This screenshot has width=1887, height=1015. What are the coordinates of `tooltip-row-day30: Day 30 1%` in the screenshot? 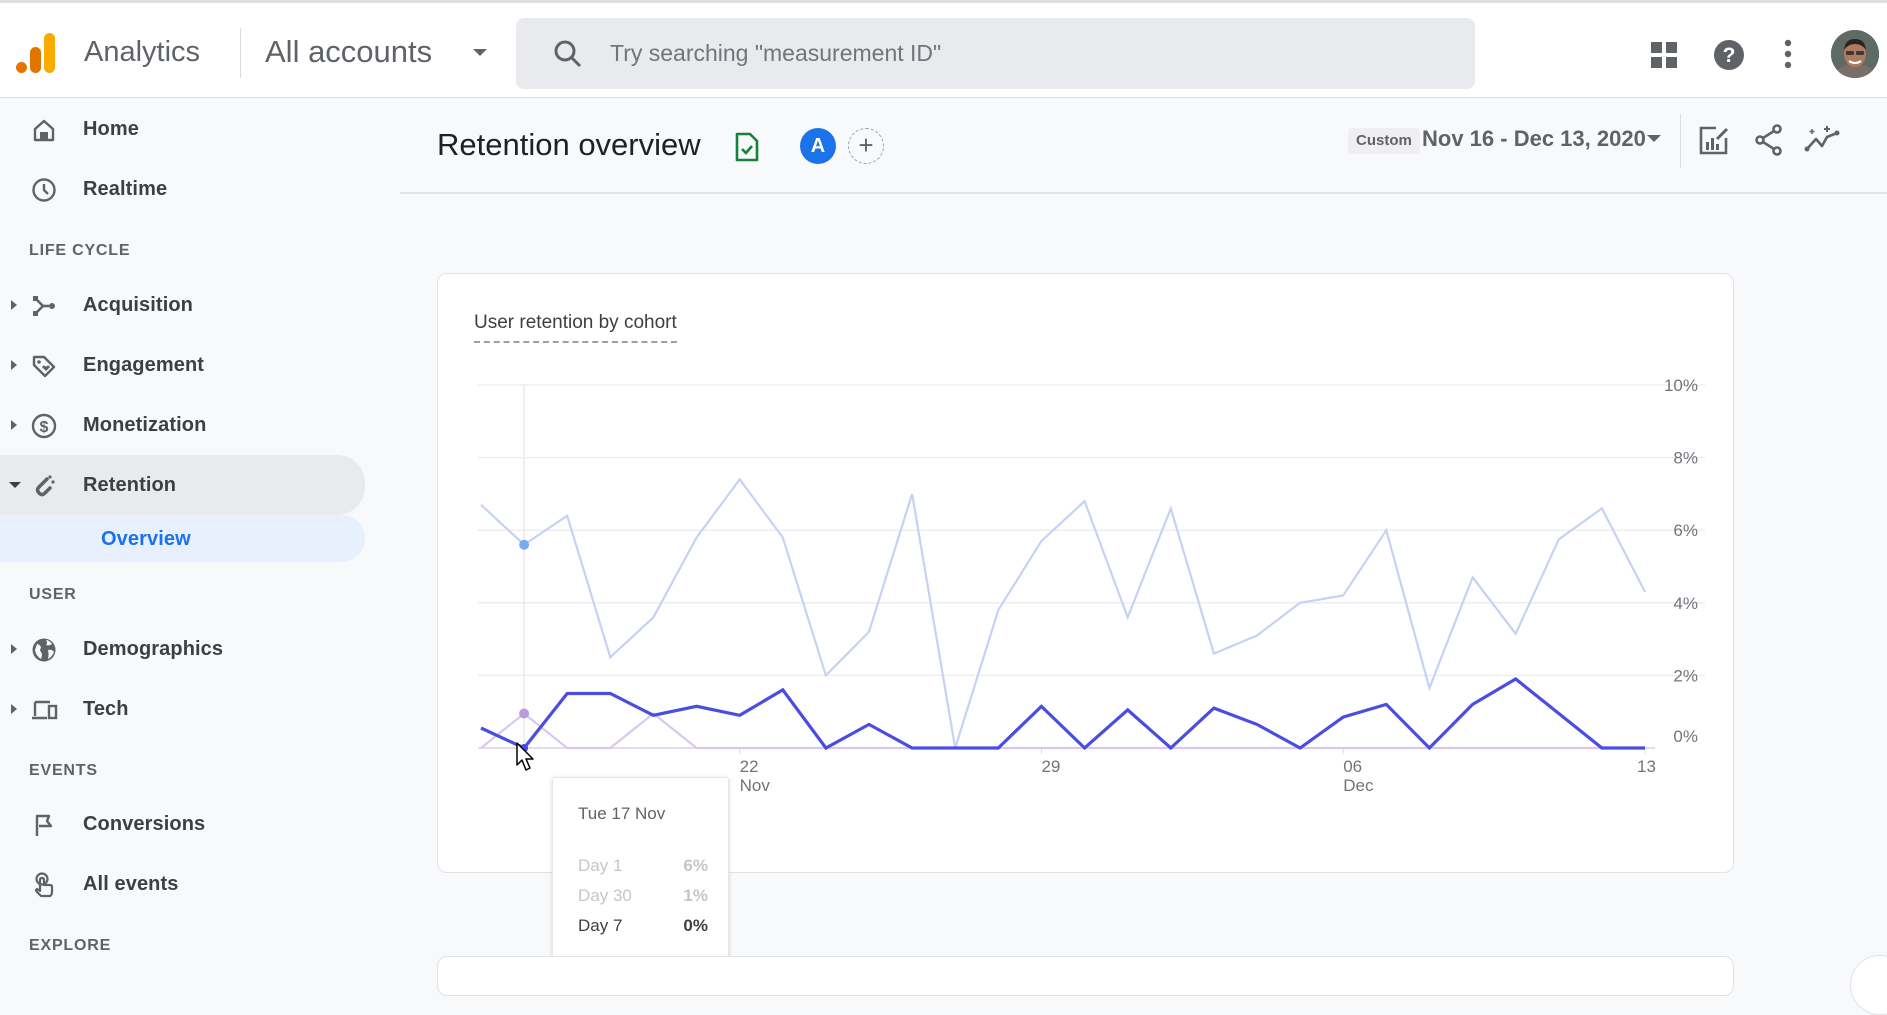 It's located at (643, 896).